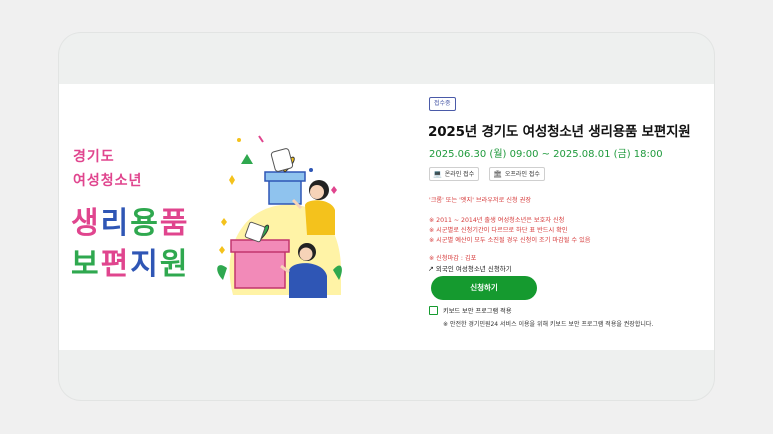 The width and height of the screenshot is (773, 434). Describe the element at coordinates (480, 200) in the screenshot. I see `browser-notice: '크롬' 또는 '엣지' 브라우저로 신청 권장` at that location.